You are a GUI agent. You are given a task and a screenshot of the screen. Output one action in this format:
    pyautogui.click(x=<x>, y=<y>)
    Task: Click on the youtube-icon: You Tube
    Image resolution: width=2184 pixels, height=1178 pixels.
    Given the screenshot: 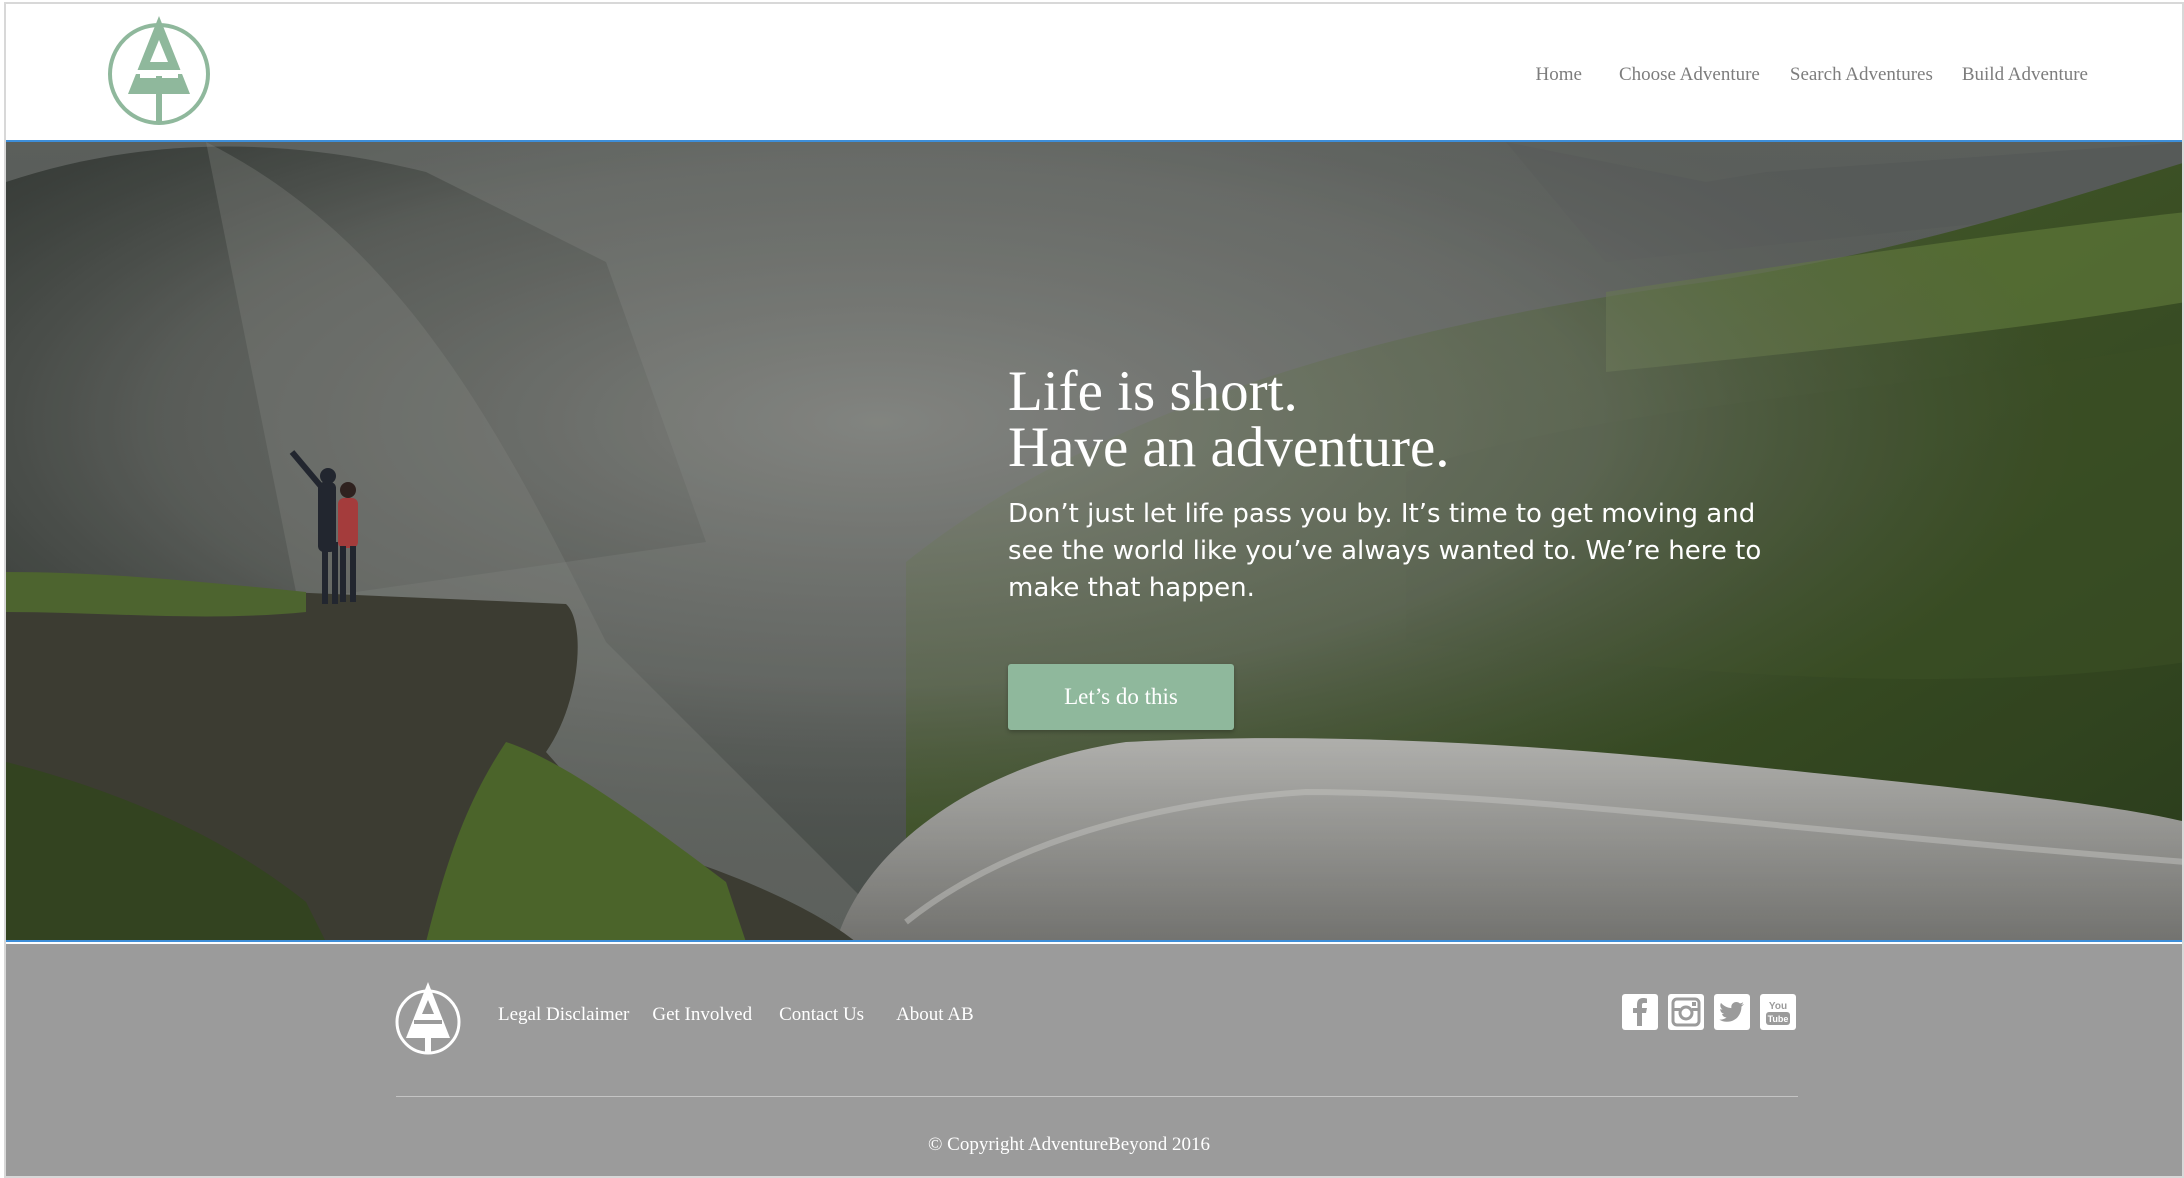 What is the action you would take?
    pyautogui.click(x=1778, y=1012)
    